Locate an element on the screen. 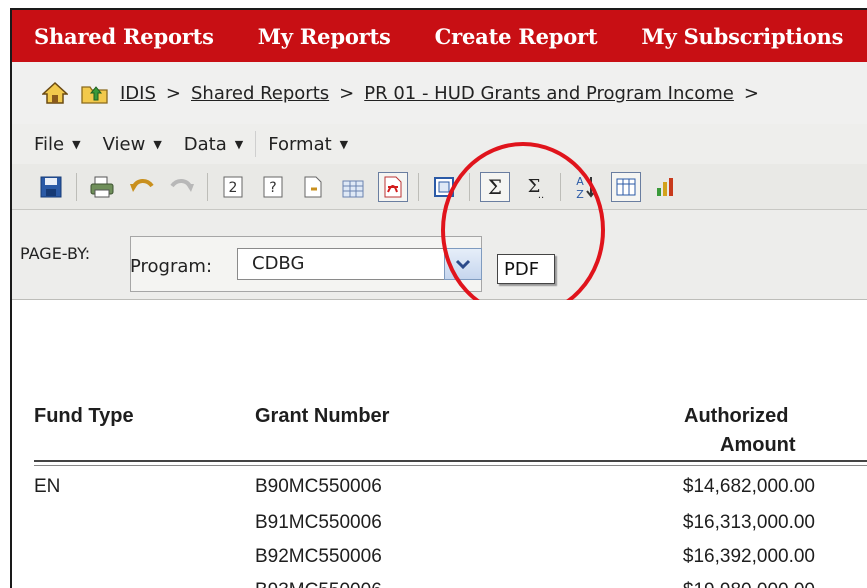  print-icon is located at coordinates (102, 187).